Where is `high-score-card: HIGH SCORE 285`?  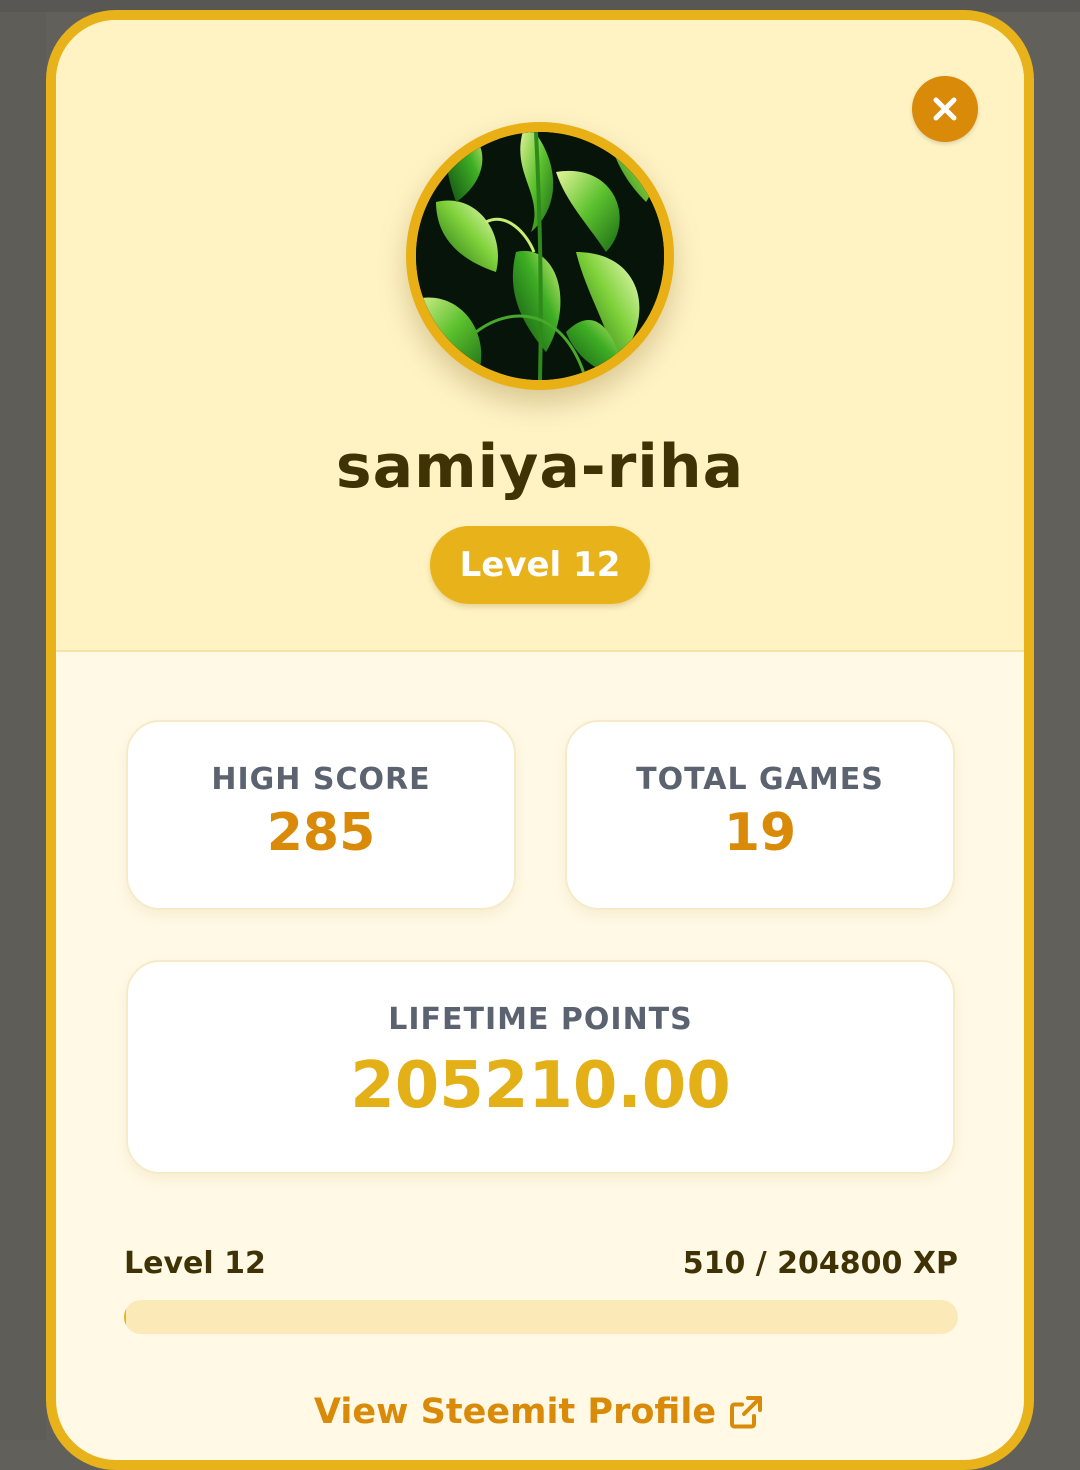 high-score-card: HIGH SCORE 285 is located at coordinates (321, 815).